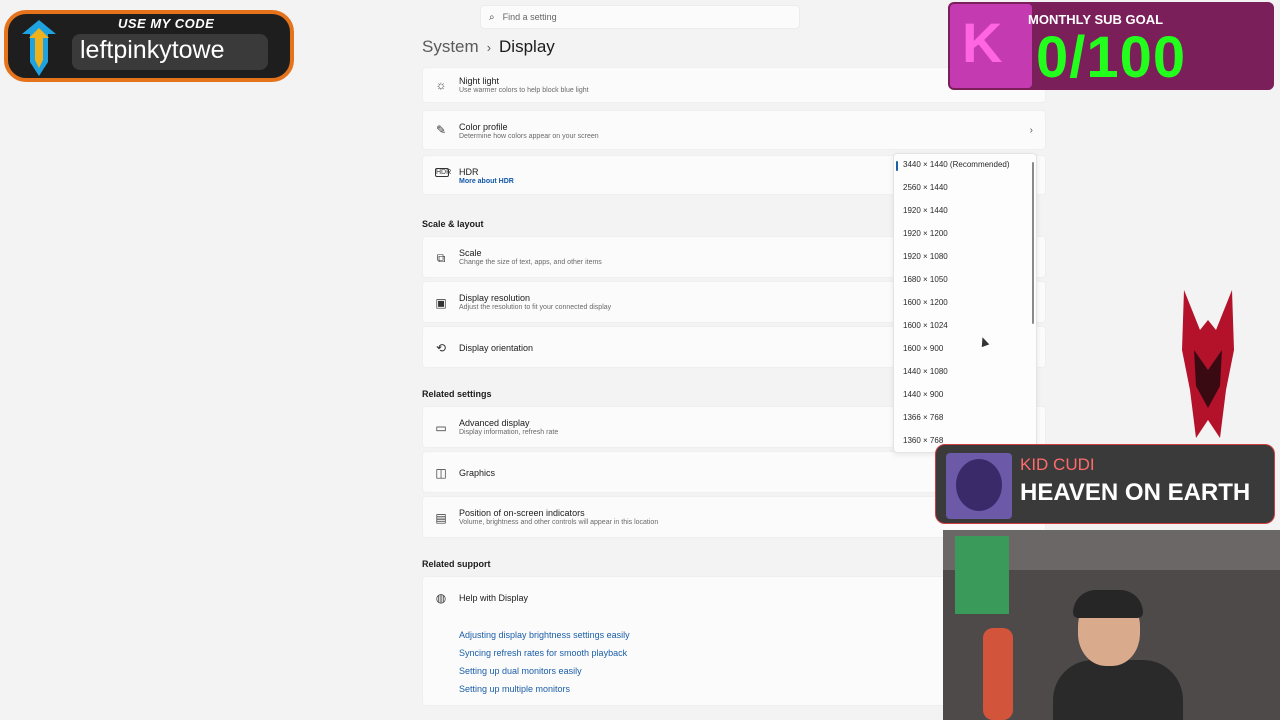 Image resolution: width=1280 pixels, height=720 pixels. What do you see at coordinates (1108, 604) in the screenshot?
I see `streamer-cap` at bounding box center [1108, 604].